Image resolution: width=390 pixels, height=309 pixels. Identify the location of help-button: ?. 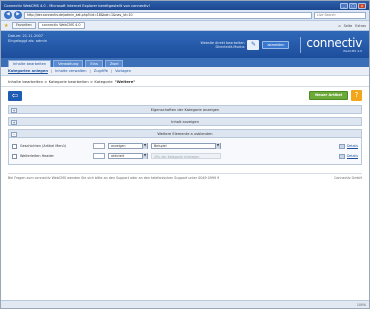
(356, 95).